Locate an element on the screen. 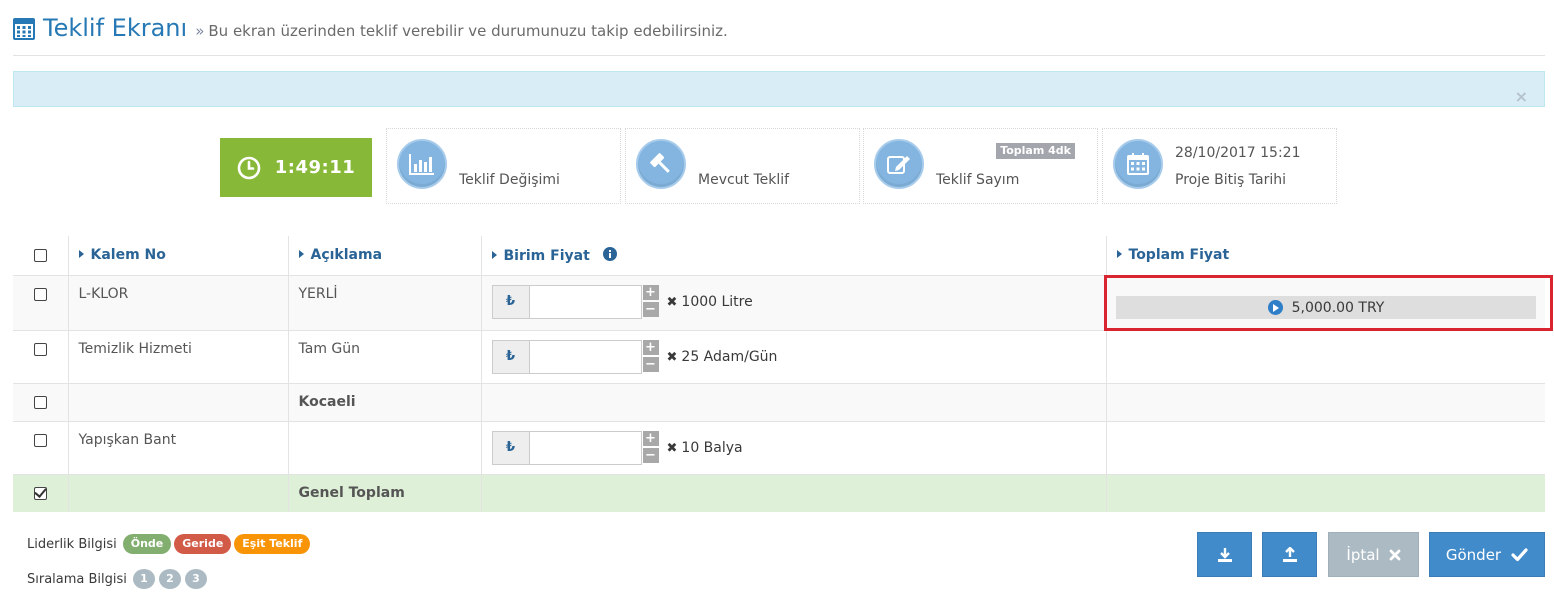 This screenshot has height=610, width=1554. ranking-label: Sıralama Bilgisi is located at coordinates (77, 579).